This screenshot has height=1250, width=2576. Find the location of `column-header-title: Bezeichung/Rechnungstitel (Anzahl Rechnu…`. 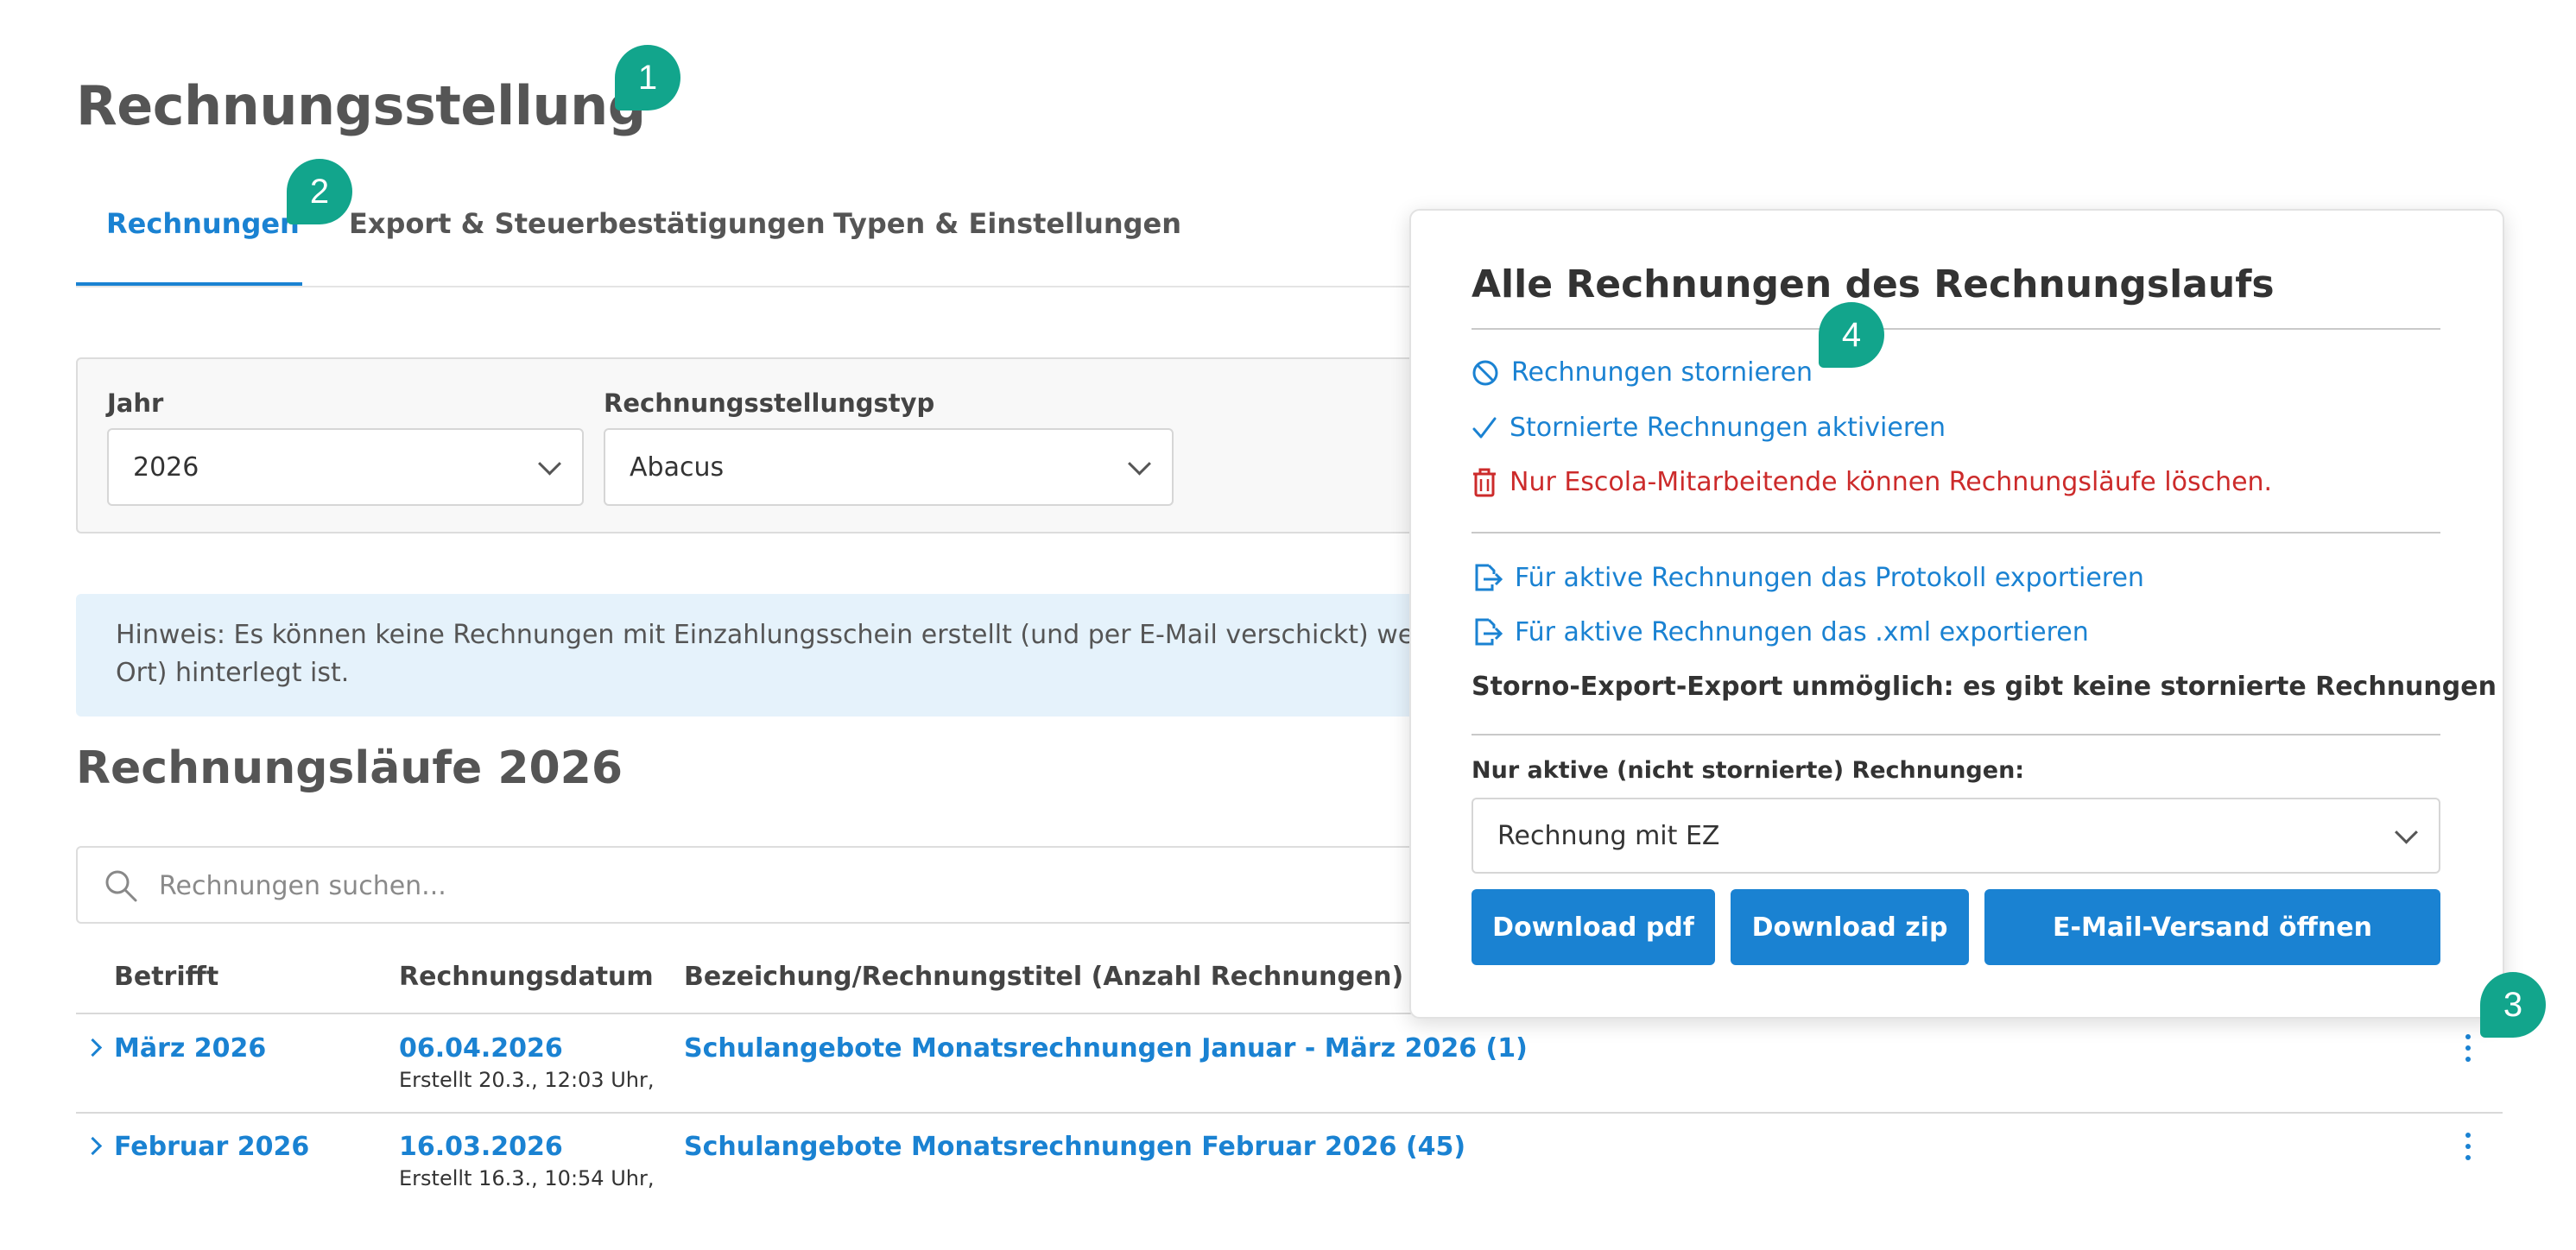

column-header-title: Bezeichung/Rechnungstitel (Anzahl Rechnu… is located at coordinates (1044, 977).